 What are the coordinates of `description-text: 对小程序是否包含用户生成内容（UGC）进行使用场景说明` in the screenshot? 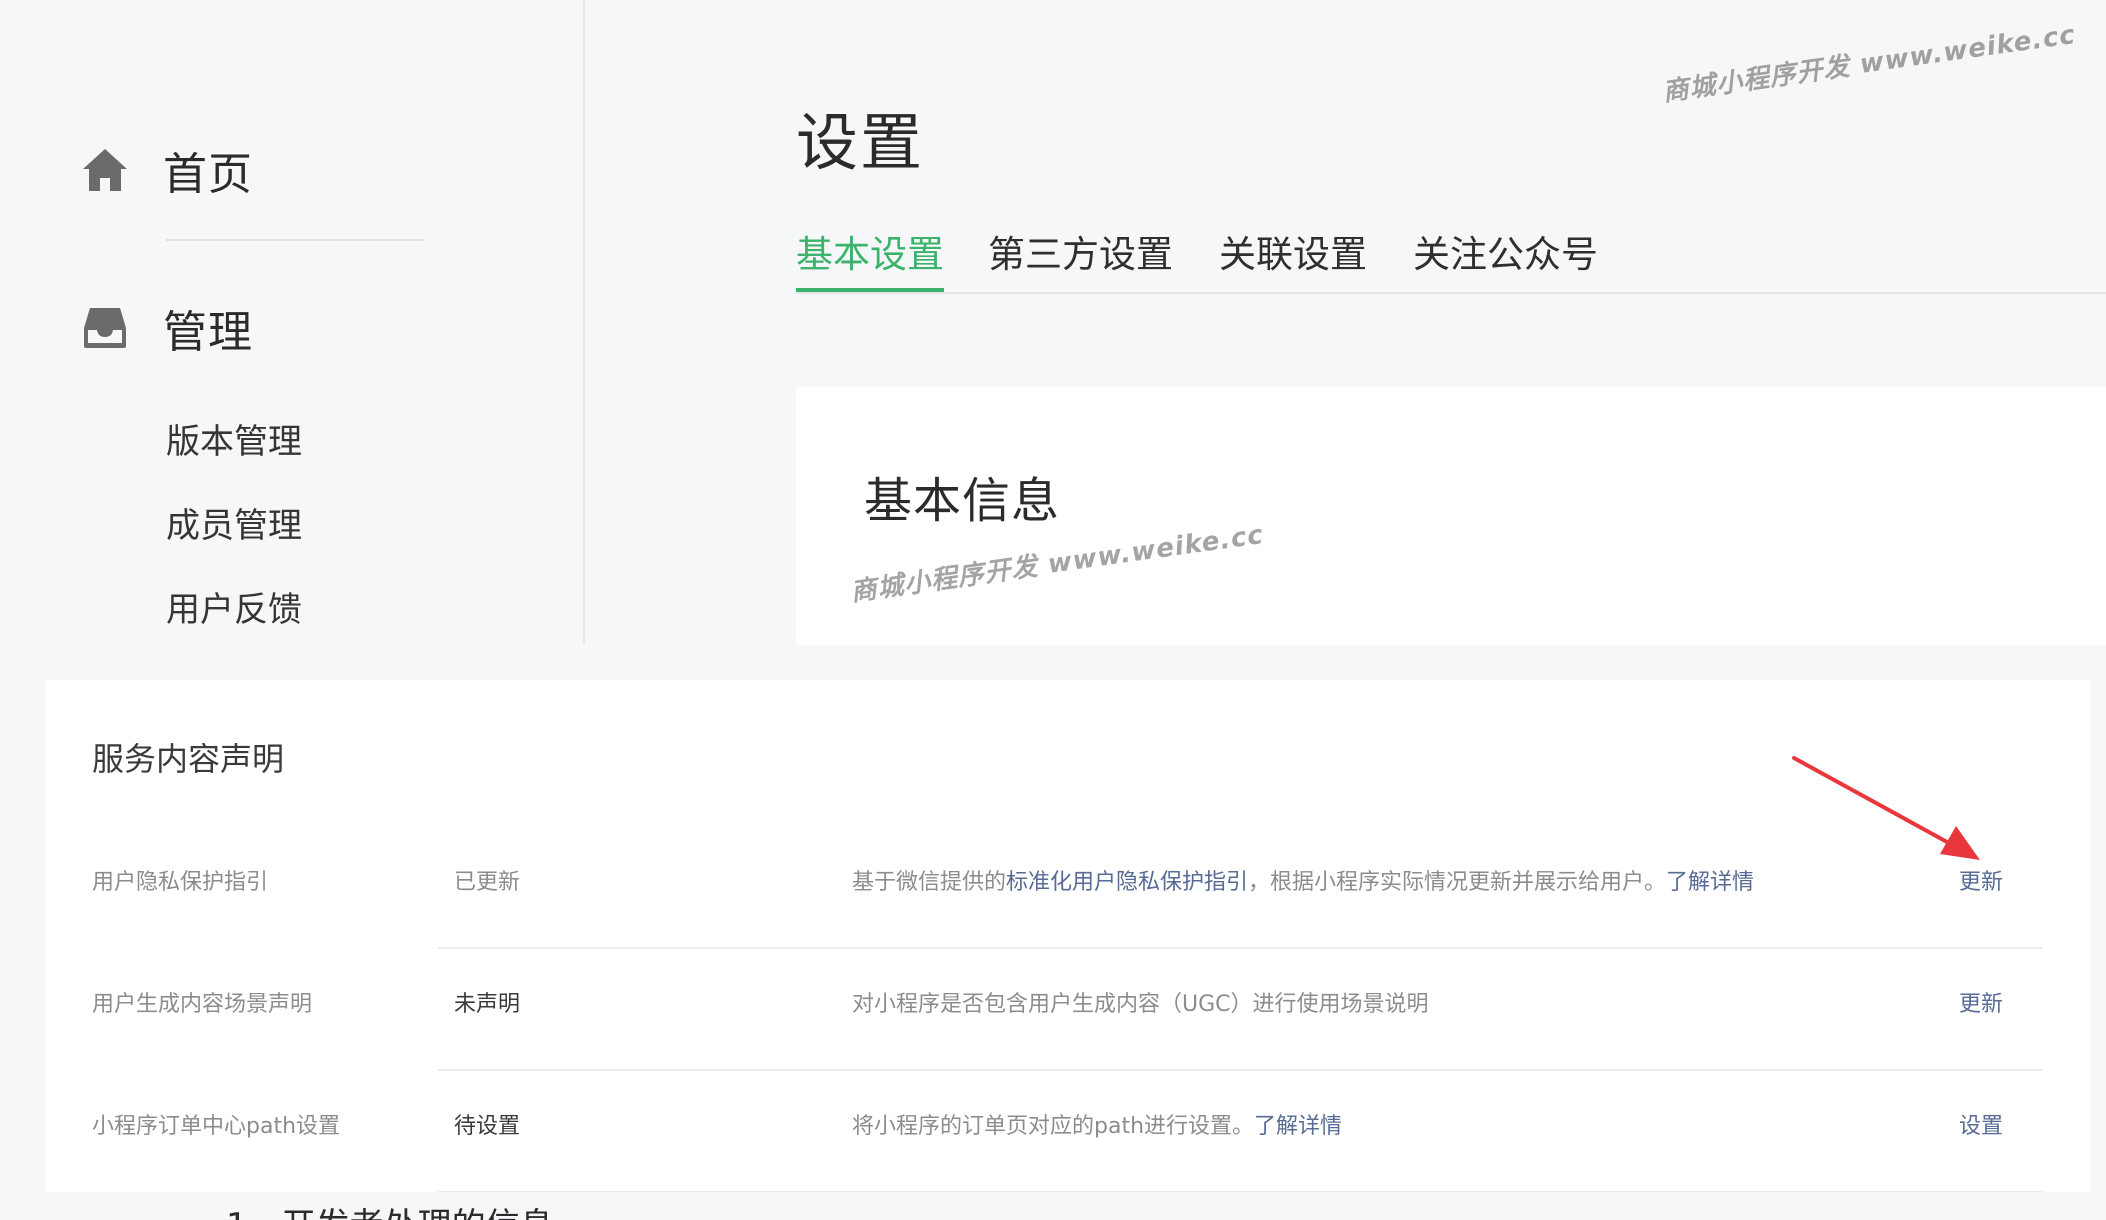 It's located at (1140, 1004).